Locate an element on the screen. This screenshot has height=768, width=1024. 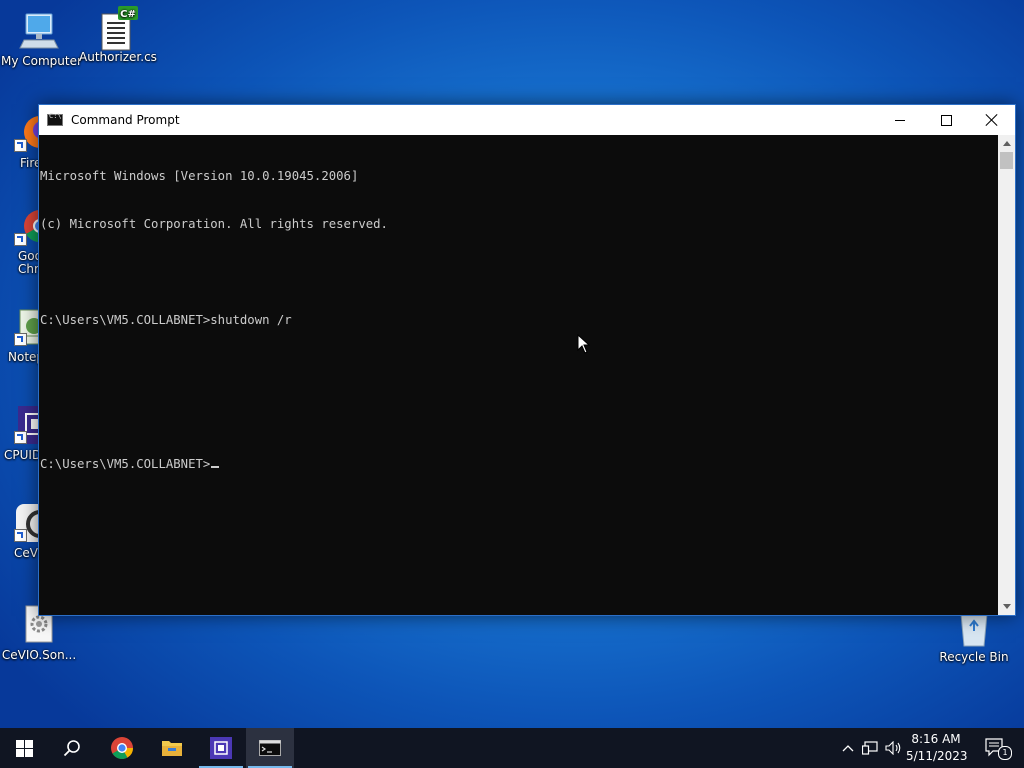
network-button is located at coordinates (870, 748).